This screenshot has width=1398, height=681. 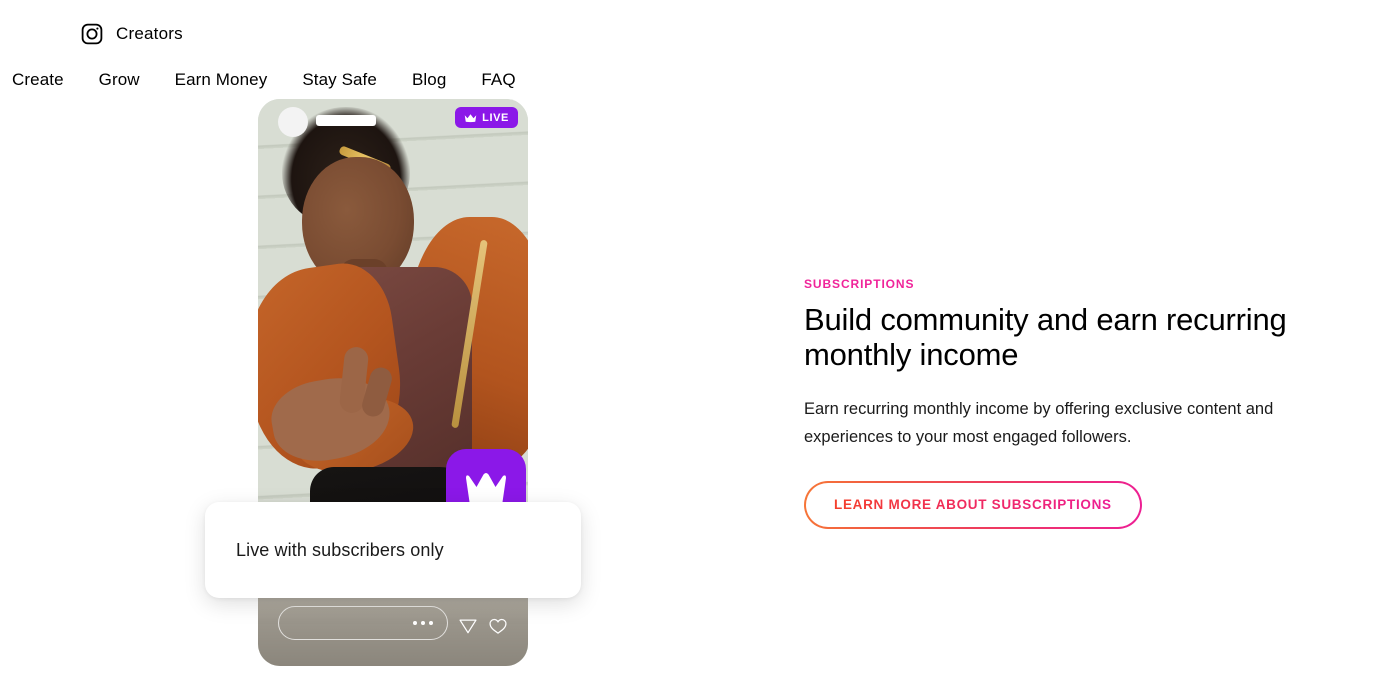 I want to click on callout-text: Live with subscribers only, so click(x=340, y=549).